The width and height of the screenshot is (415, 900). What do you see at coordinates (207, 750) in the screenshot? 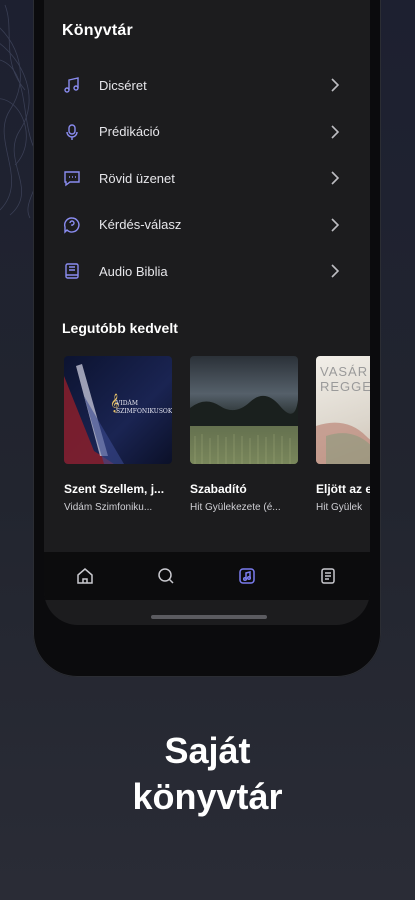
I see `caption-line-1: Saját` at bounding box center [207, 750].